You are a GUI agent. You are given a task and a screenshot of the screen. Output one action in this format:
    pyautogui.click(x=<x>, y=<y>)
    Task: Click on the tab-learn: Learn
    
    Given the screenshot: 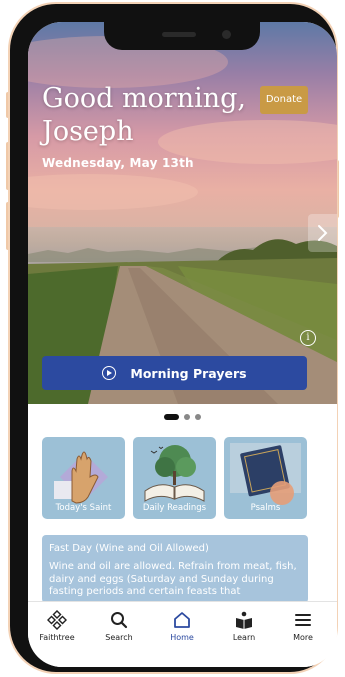 What is the action you would take?
    pyautogui.click(x=244, y=626)
    